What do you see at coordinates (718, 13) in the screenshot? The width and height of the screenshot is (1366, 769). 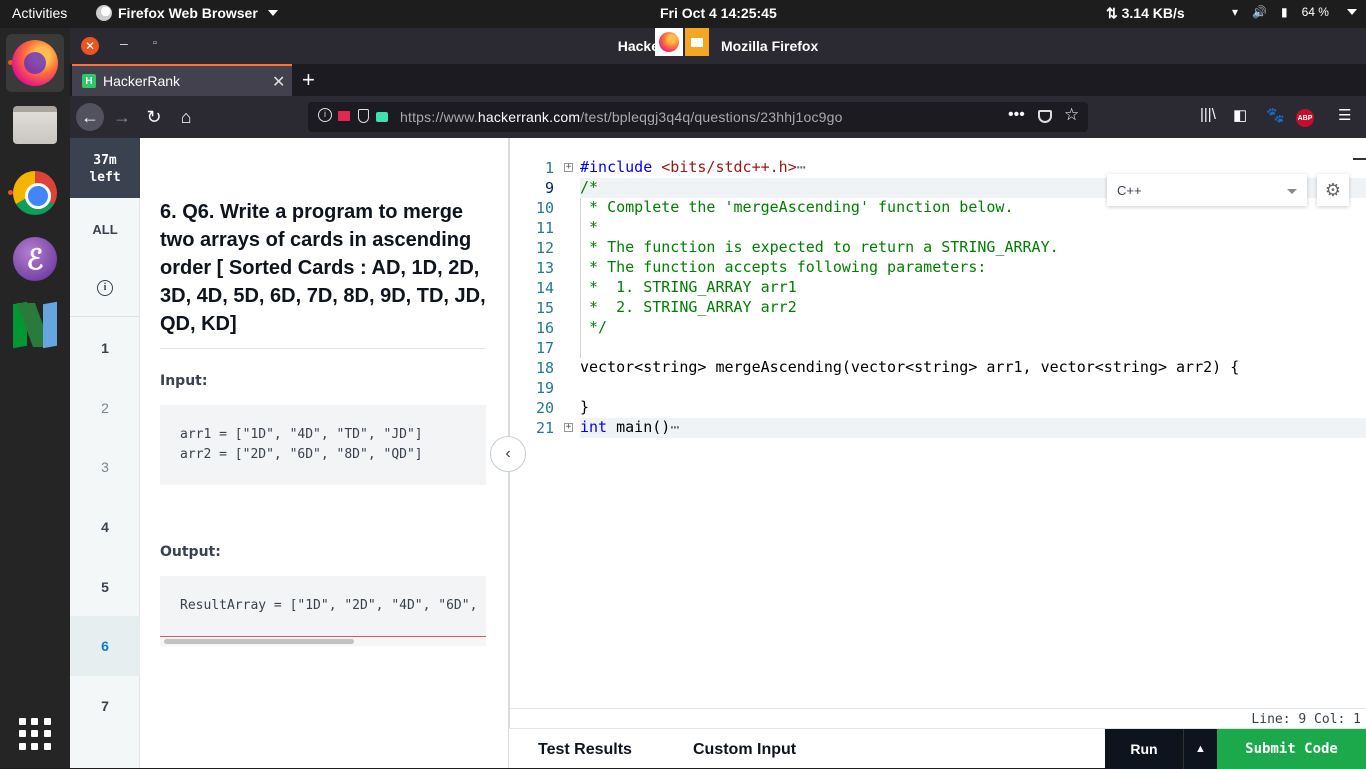 I see `clock: Fri Oct 4 14:25:45` at bounding box center [718, 13].